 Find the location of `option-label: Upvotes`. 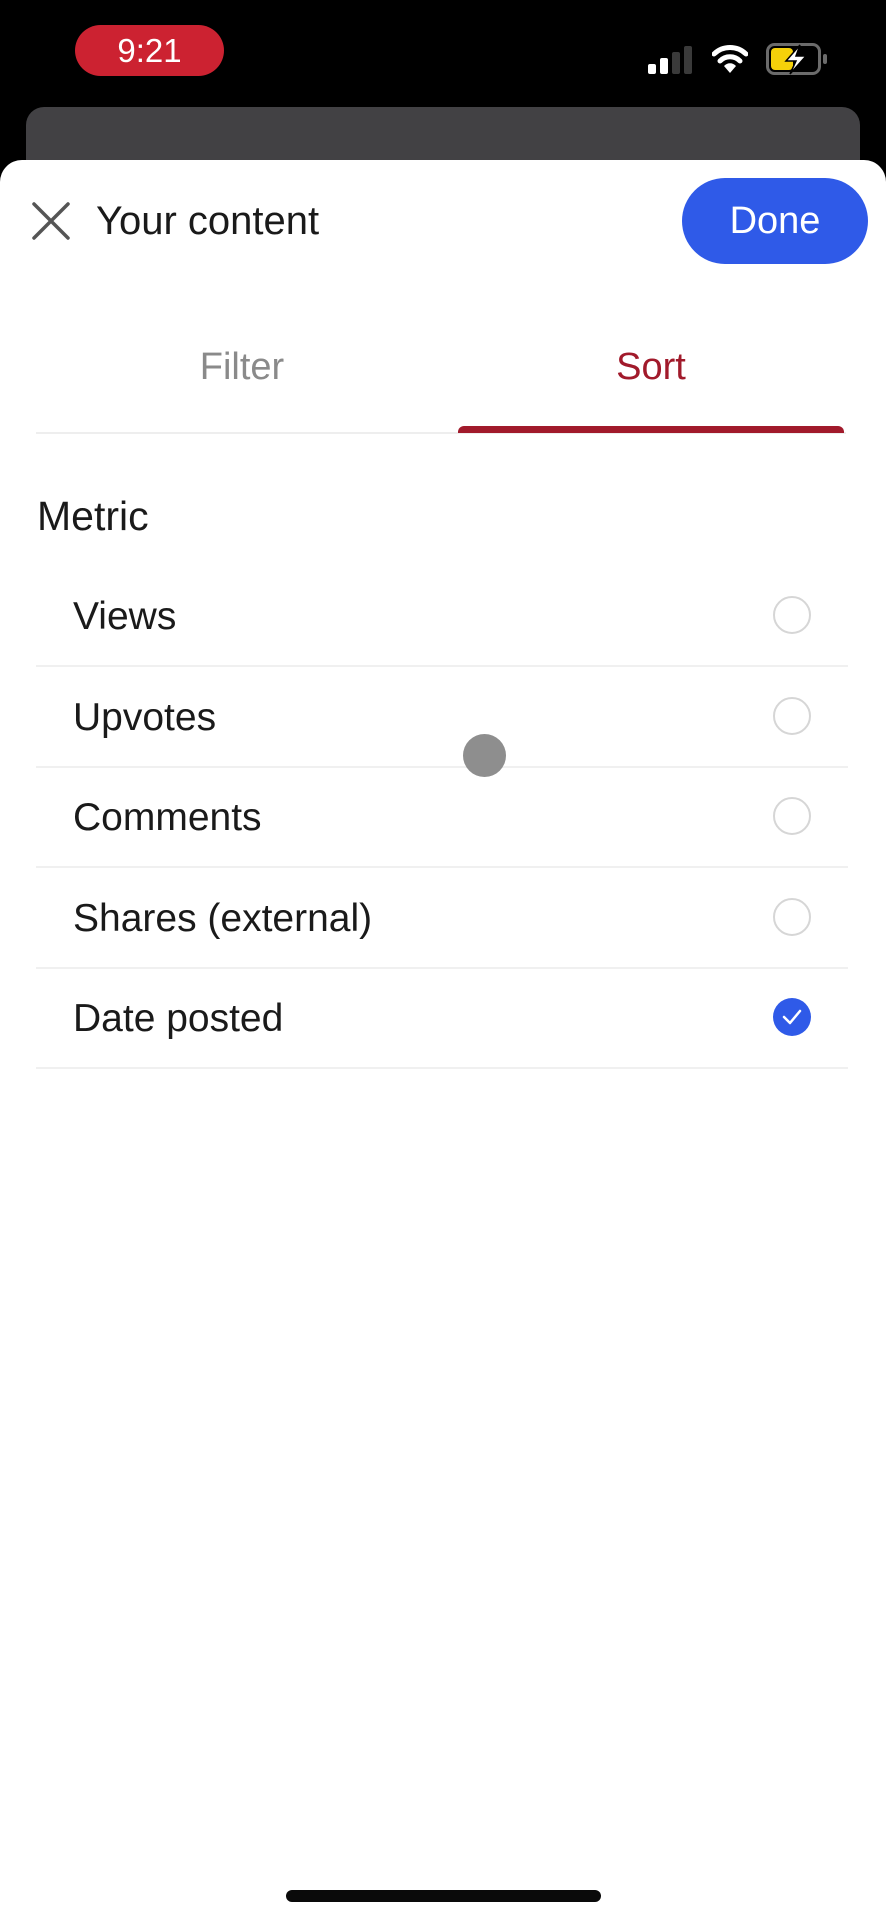

option-label: Upvotes is located at coordinates (145, 717).